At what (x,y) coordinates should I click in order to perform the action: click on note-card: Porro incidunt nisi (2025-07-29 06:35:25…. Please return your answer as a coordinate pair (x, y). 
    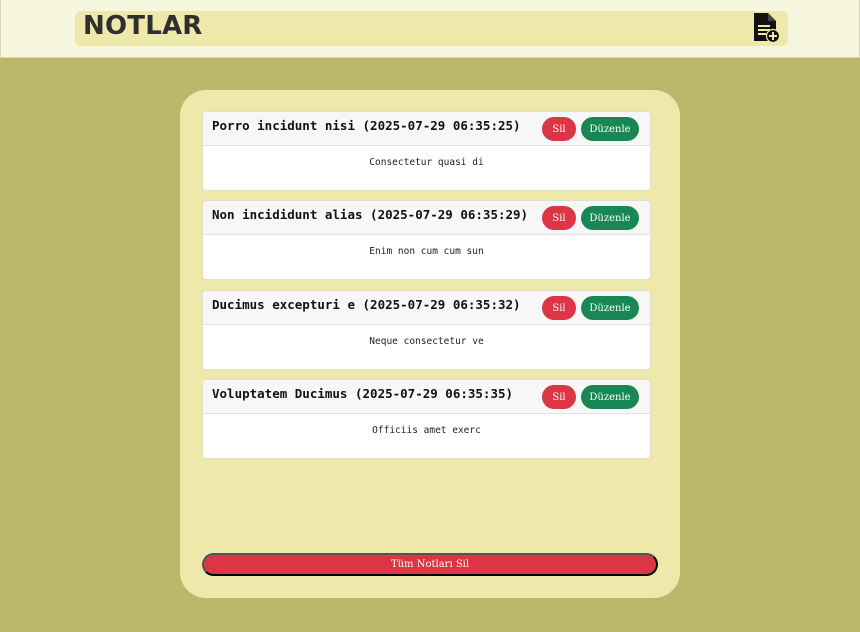
    Looking at the image, I should click on (426, 151).